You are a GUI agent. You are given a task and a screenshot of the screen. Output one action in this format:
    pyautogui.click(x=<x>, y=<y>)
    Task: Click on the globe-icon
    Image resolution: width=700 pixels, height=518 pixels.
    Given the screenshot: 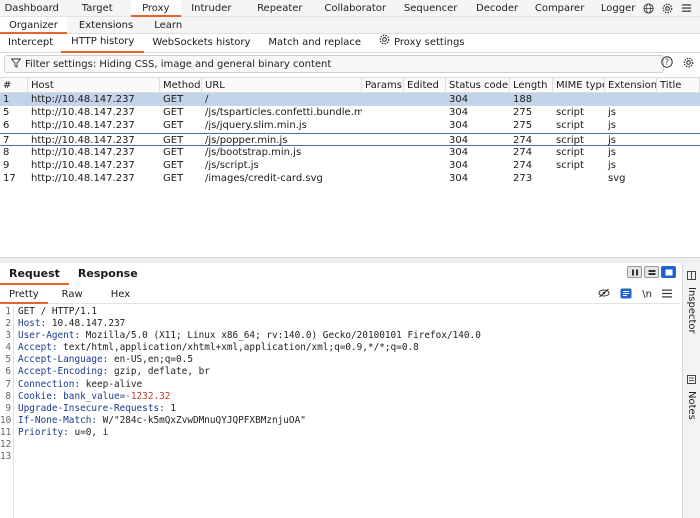 What is the action you would take?
    pyautogui.click(x=648, y=8)
    